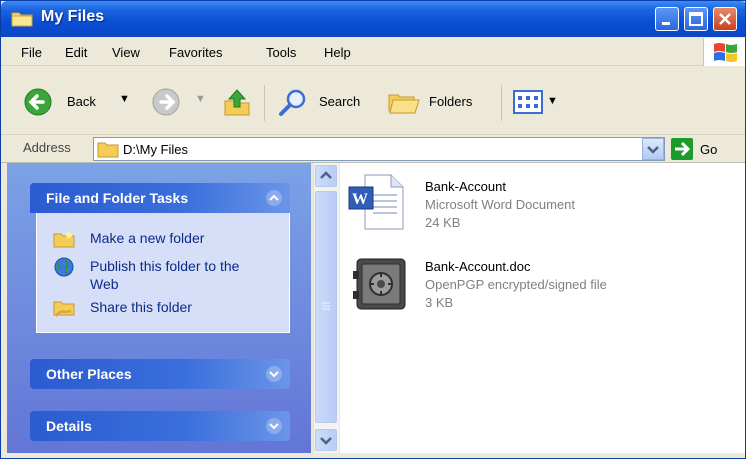 This screenshot has width=746, height=459. I want to click on address-dropdown-button, so click(653, 149).